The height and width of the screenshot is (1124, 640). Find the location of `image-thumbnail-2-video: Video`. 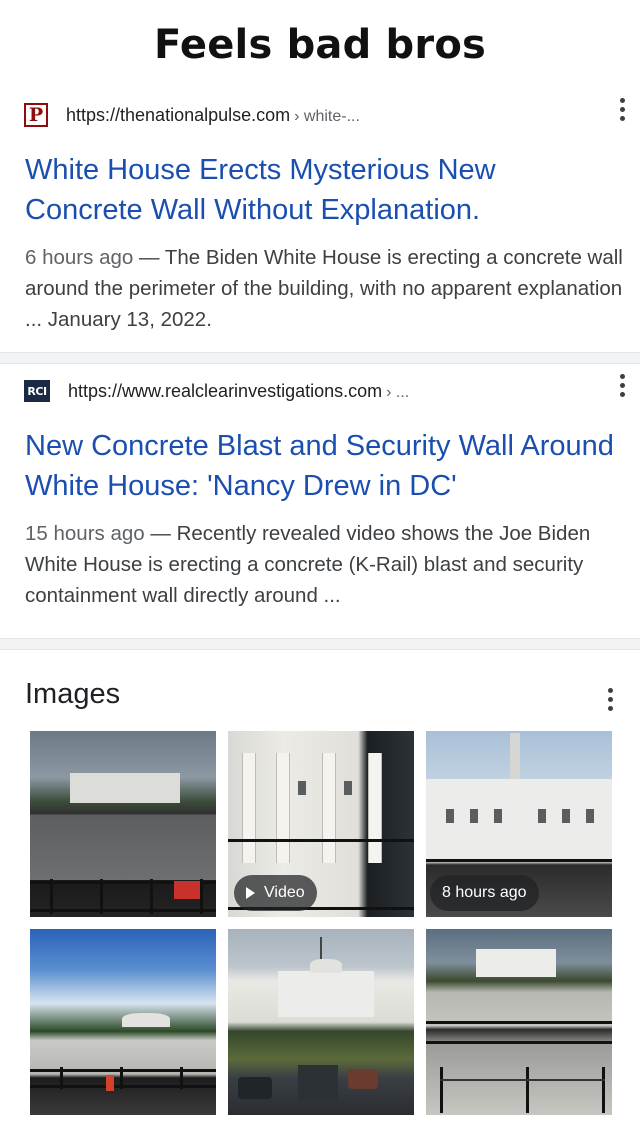

image-thumbnail-2-video: Video is located at coordinates (321, 824).